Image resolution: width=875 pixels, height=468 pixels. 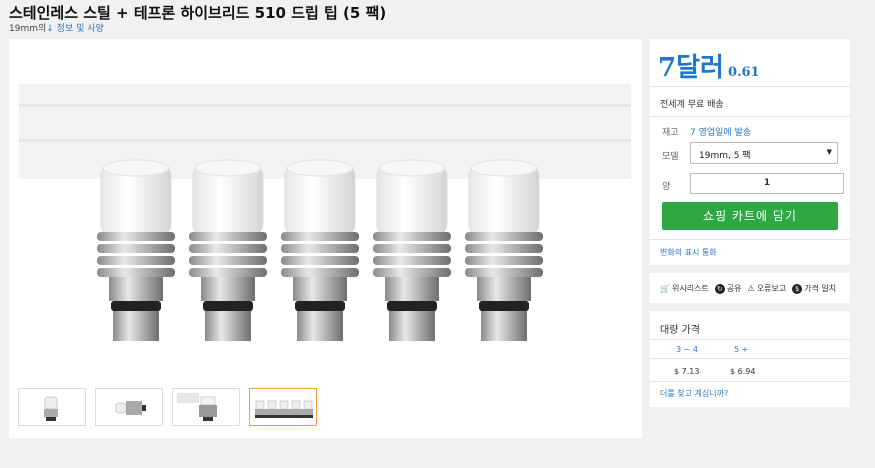 I want to click on report-label: 오류보고, so click(x=771, y=288).